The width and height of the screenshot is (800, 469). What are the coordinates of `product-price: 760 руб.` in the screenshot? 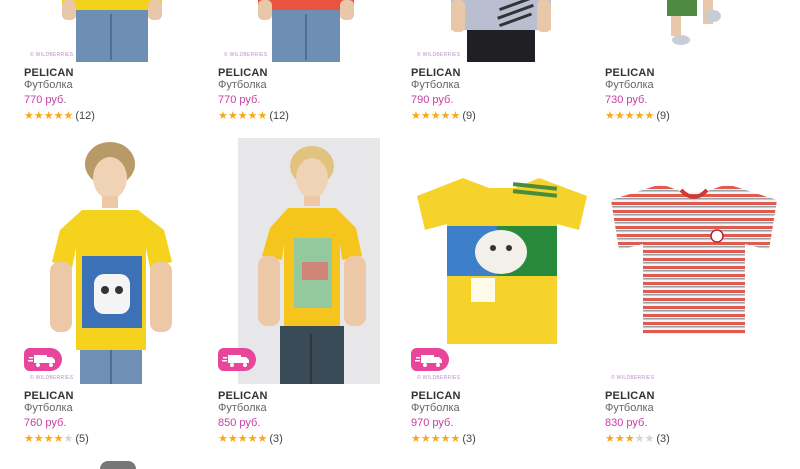 It's located at (45, 423).